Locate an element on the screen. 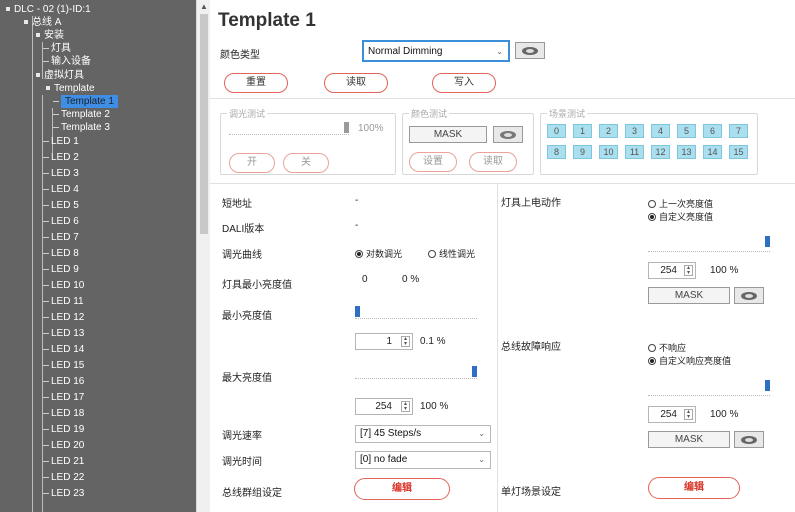 Image resolution: width=795 pixels, height=512 pixels. tree-node-led: LED 6 is located at coordinates (61, 221).